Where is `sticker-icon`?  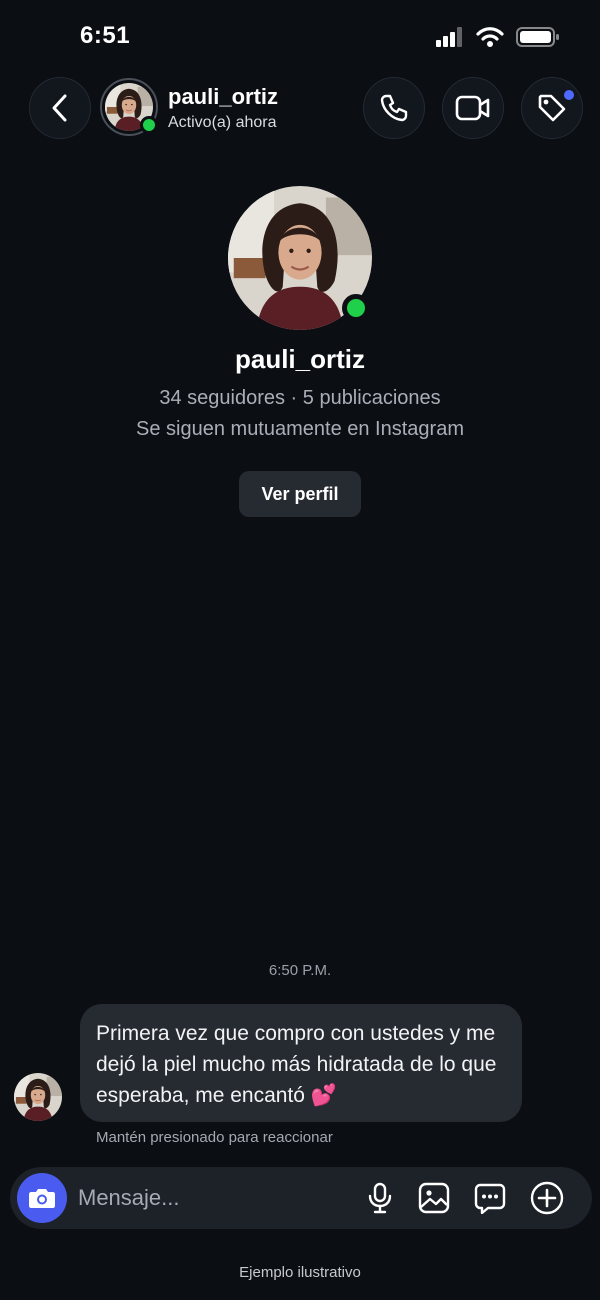
sticker-icon is located at coordinates (490, 1198).